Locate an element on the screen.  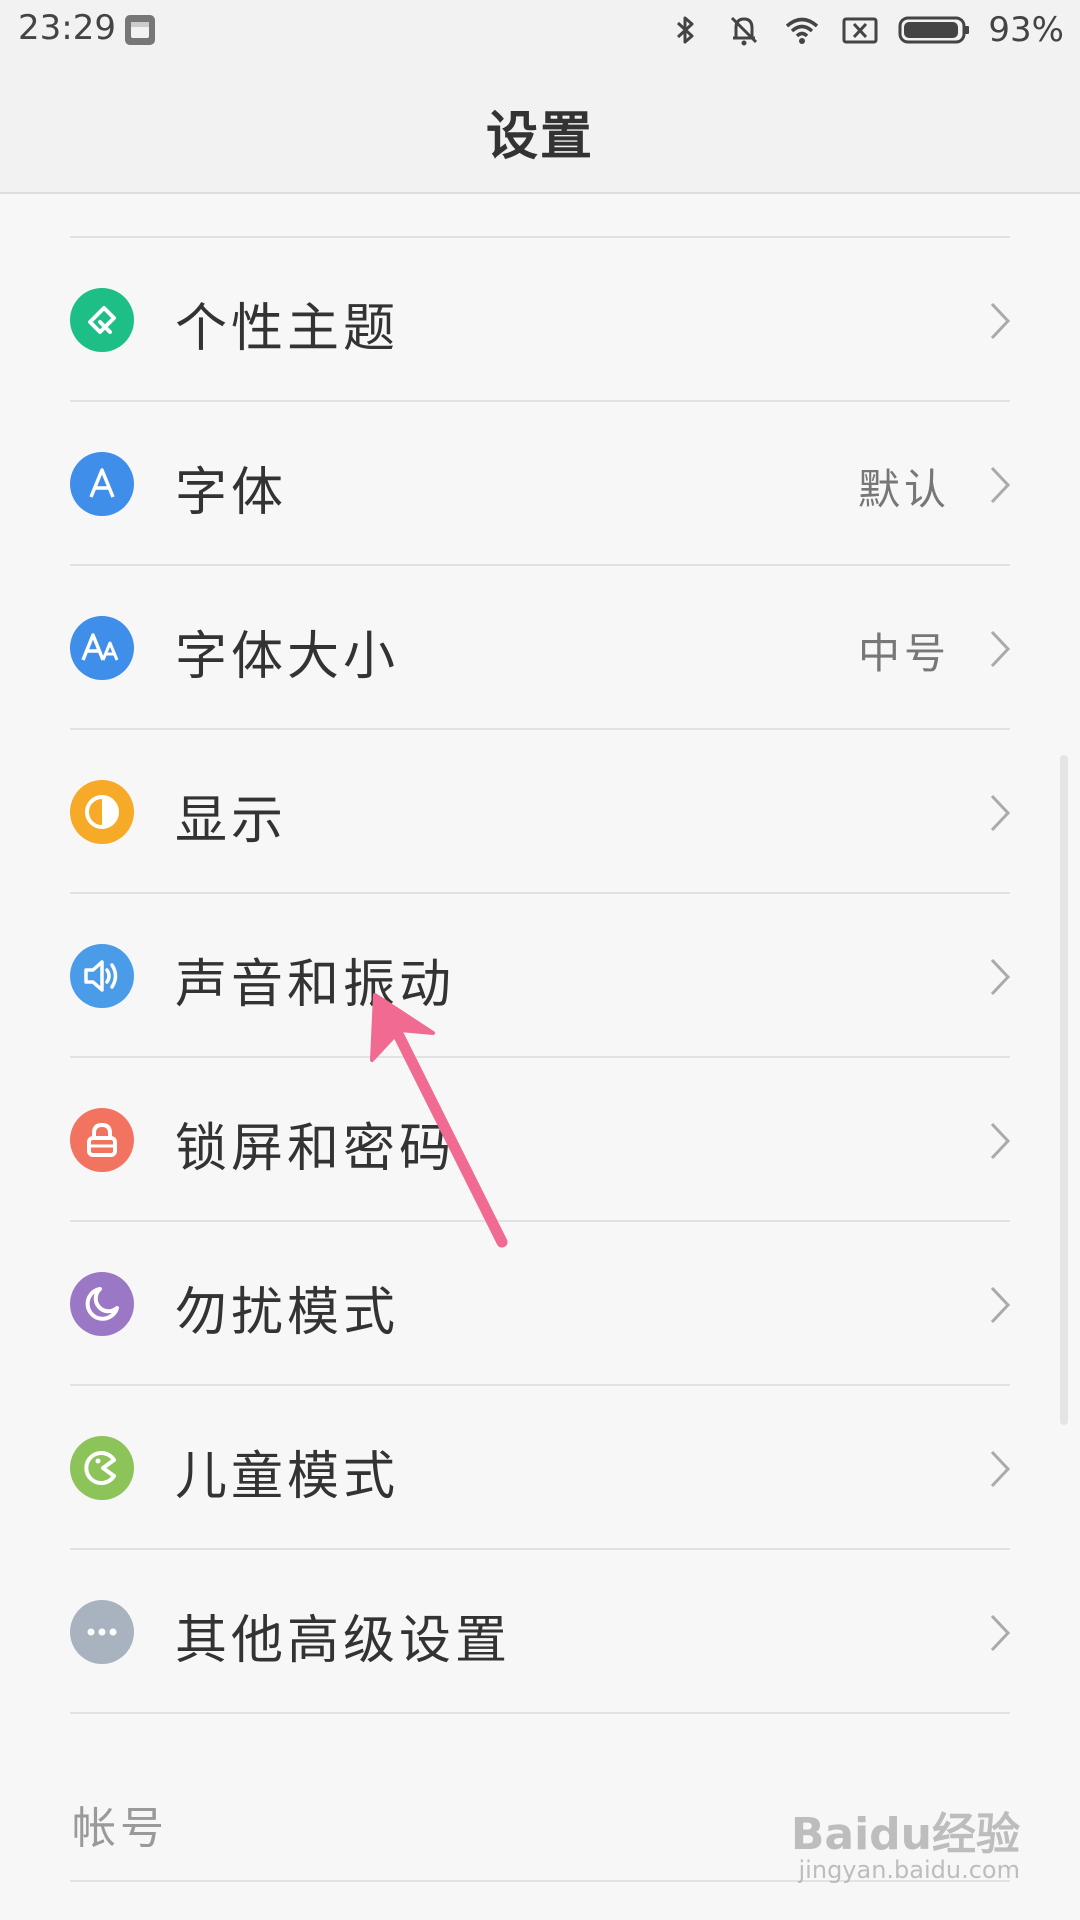
kids-icon is located at coordinates (102, 1468).